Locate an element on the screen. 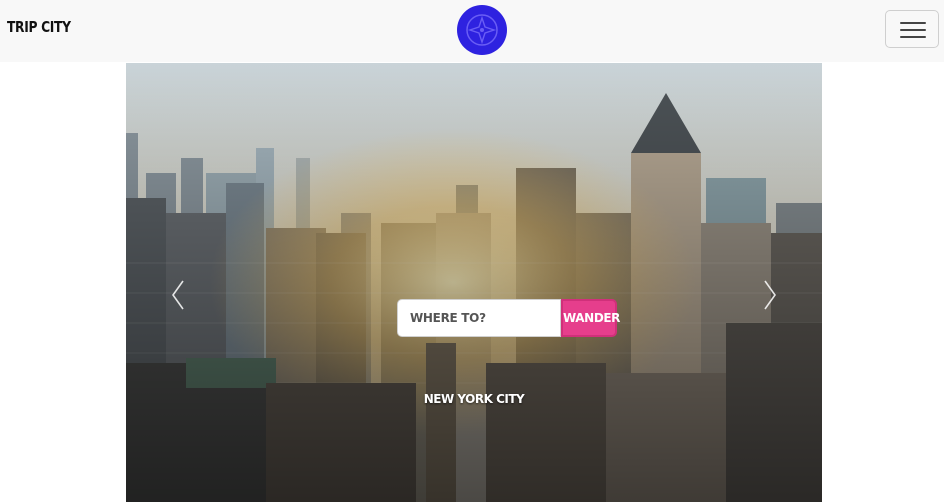 This screenshot has width=944, height=502. carousel-prev-button is located at coordinates (178, 295).